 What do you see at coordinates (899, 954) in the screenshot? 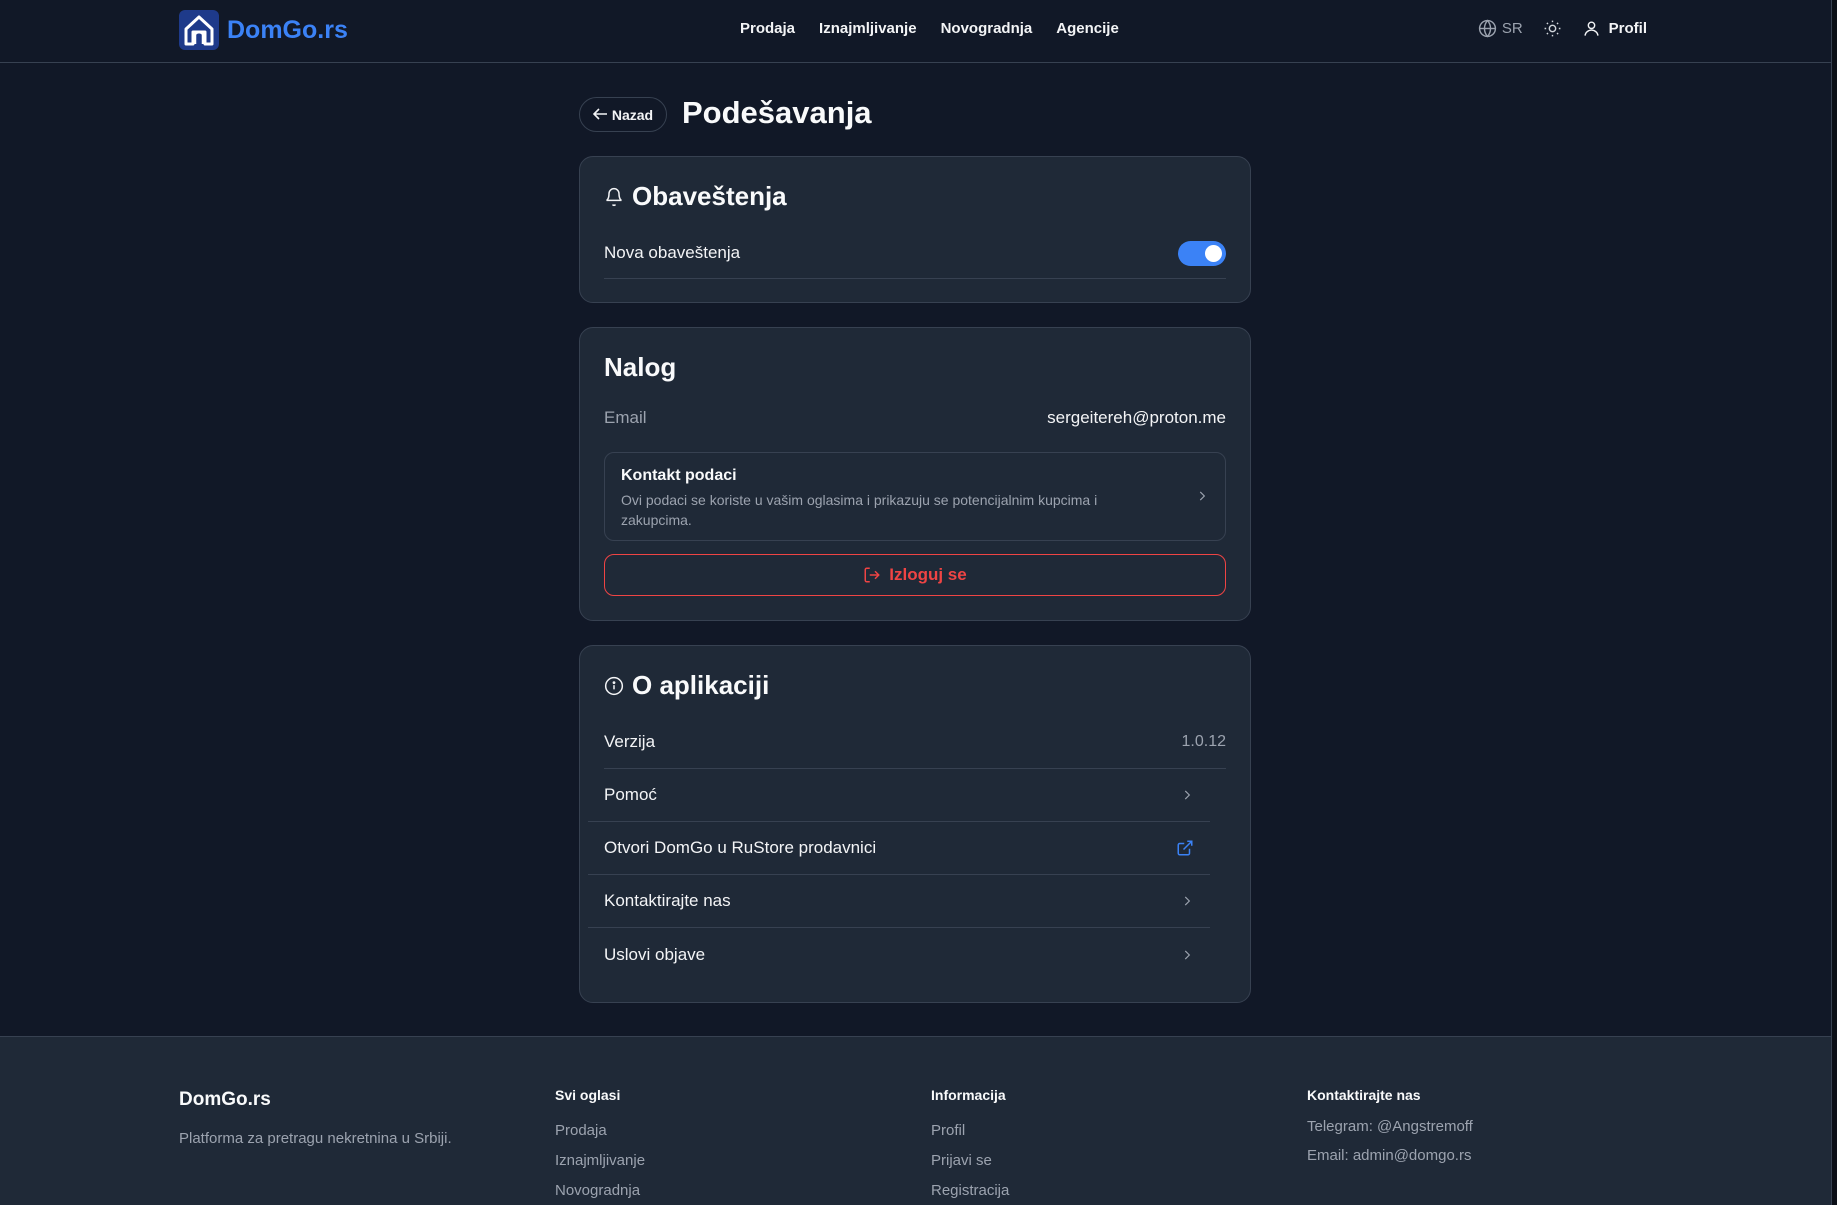
I see `terms-row: Uslovi objave` at bounding box center [899, 954].